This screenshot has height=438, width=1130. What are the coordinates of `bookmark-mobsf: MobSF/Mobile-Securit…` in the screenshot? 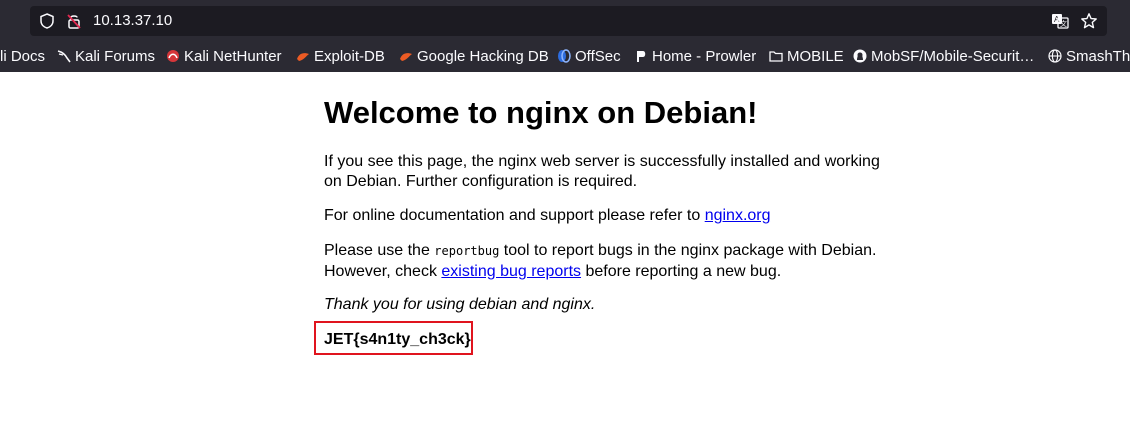 It's located at (943, 57).